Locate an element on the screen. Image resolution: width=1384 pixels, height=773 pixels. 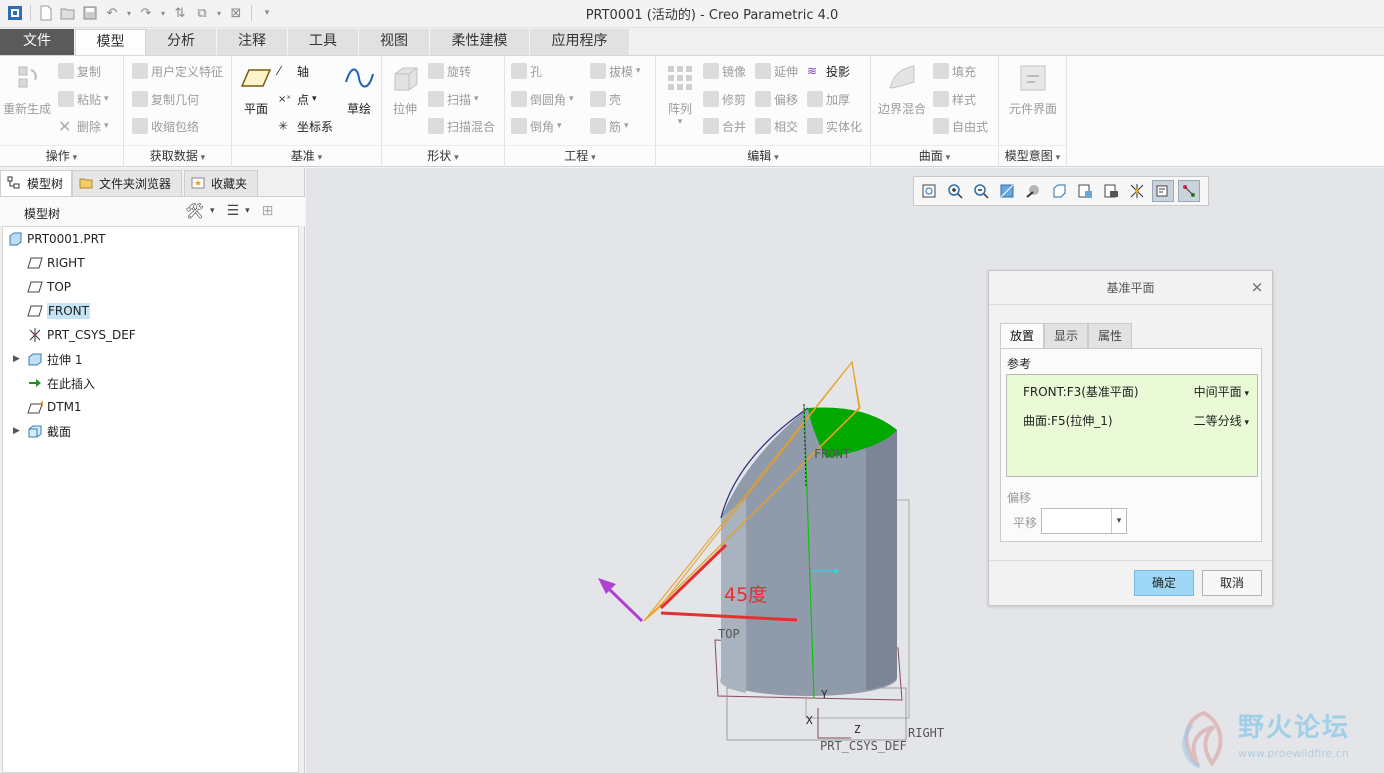
tree-item-right: RIGHT is located at coordinates (56, 263).